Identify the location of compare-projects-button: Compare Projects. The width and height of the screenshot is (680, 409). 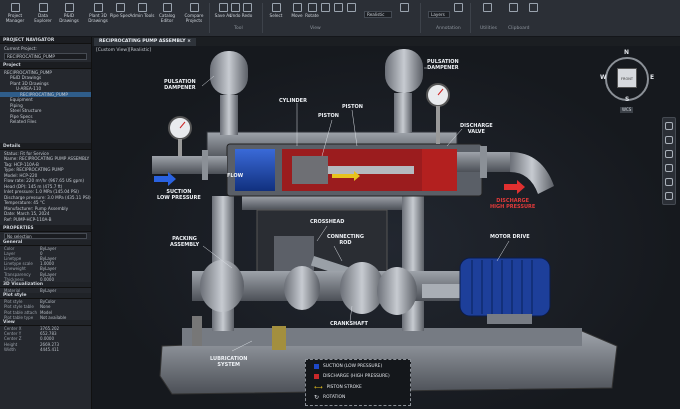
(194, 13).